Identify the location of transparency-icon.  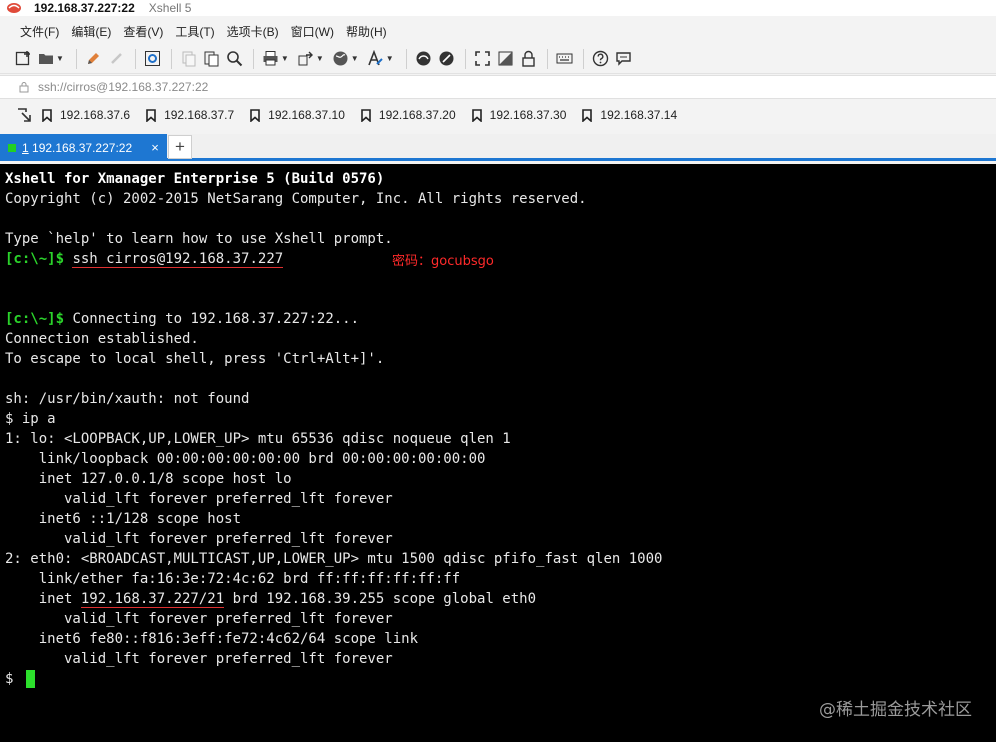
(505, 58).